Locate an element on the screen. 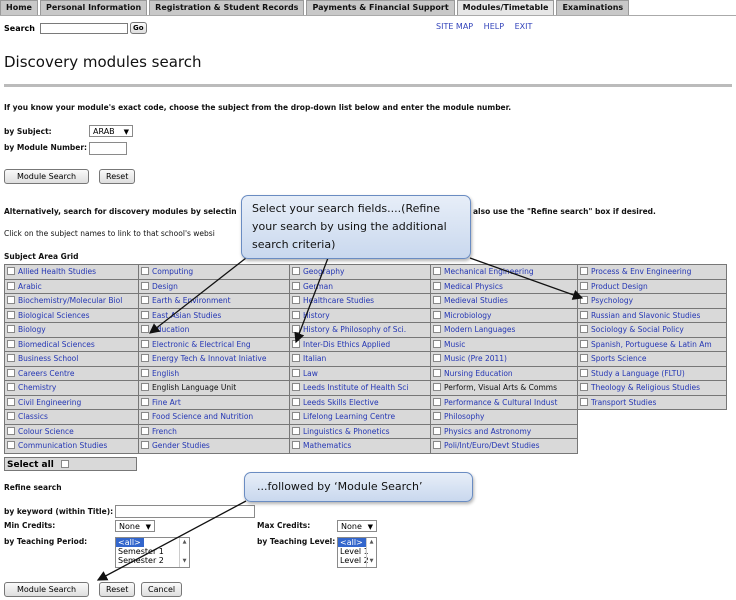 The height and width of the screenshot is (600, 736). callout-text: ...followed by ‘Module Search’ is located at coordinates (340, 486).